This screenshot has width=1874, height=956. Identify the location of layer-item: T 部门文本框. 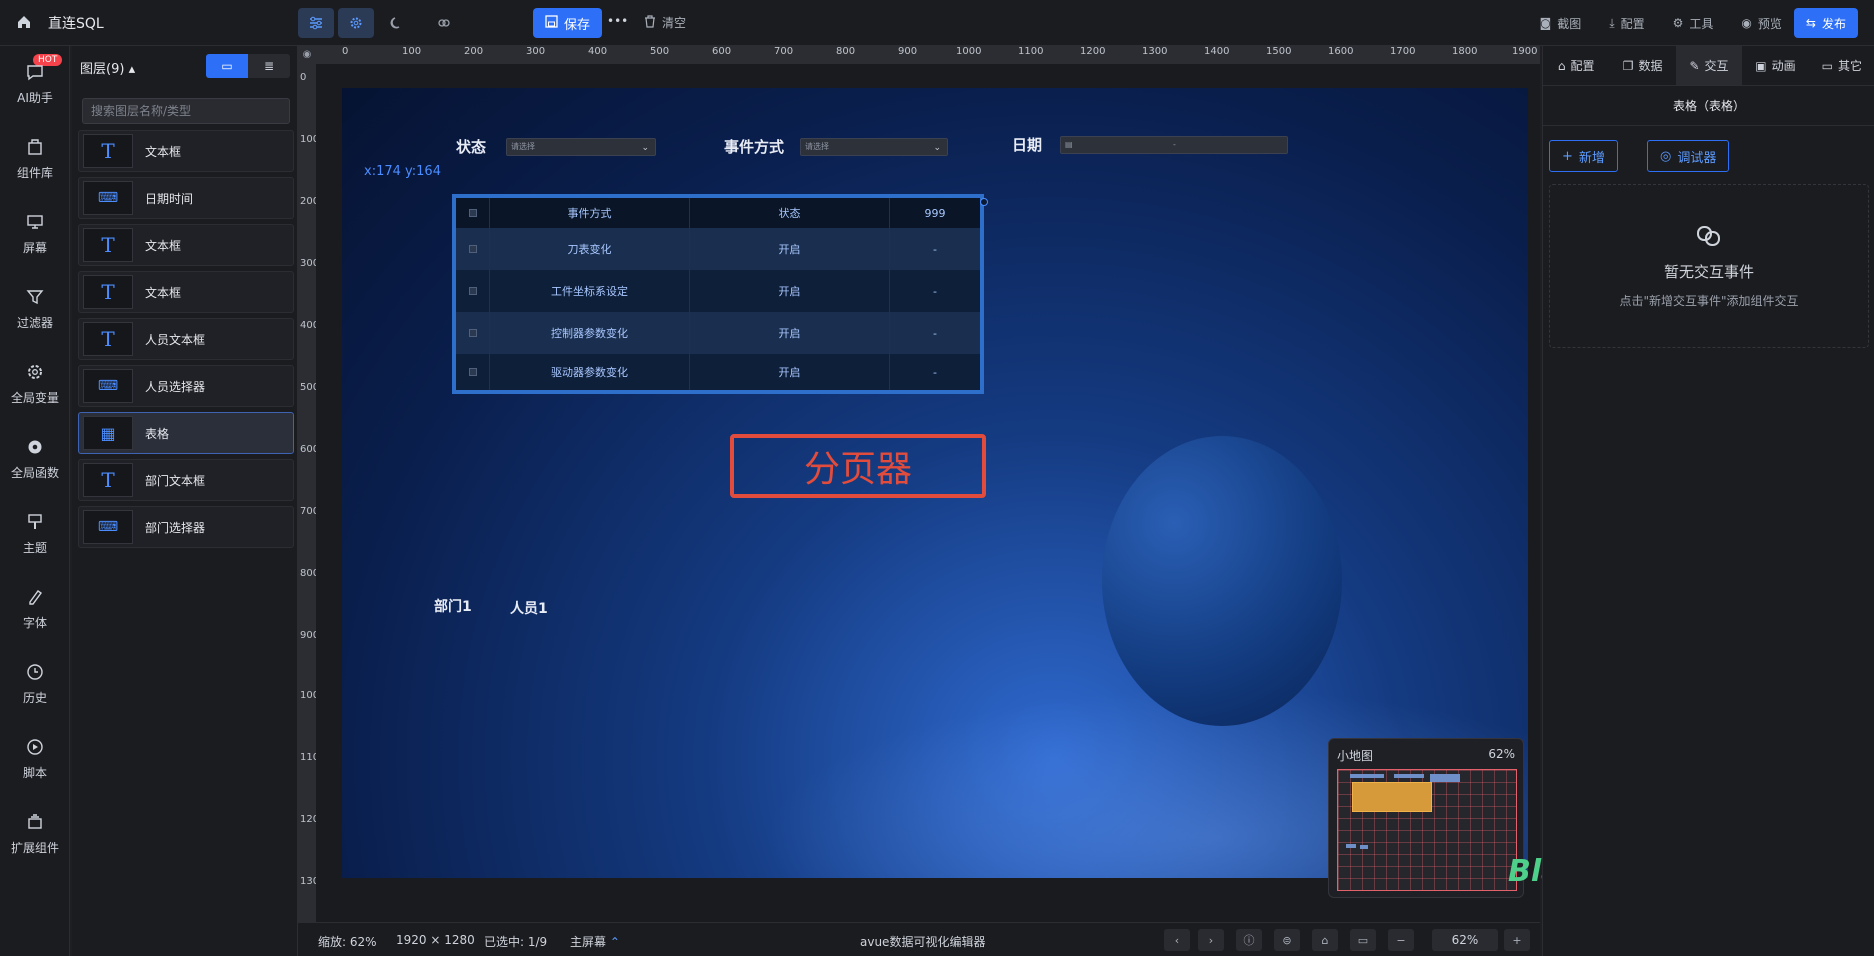
(186, 480).